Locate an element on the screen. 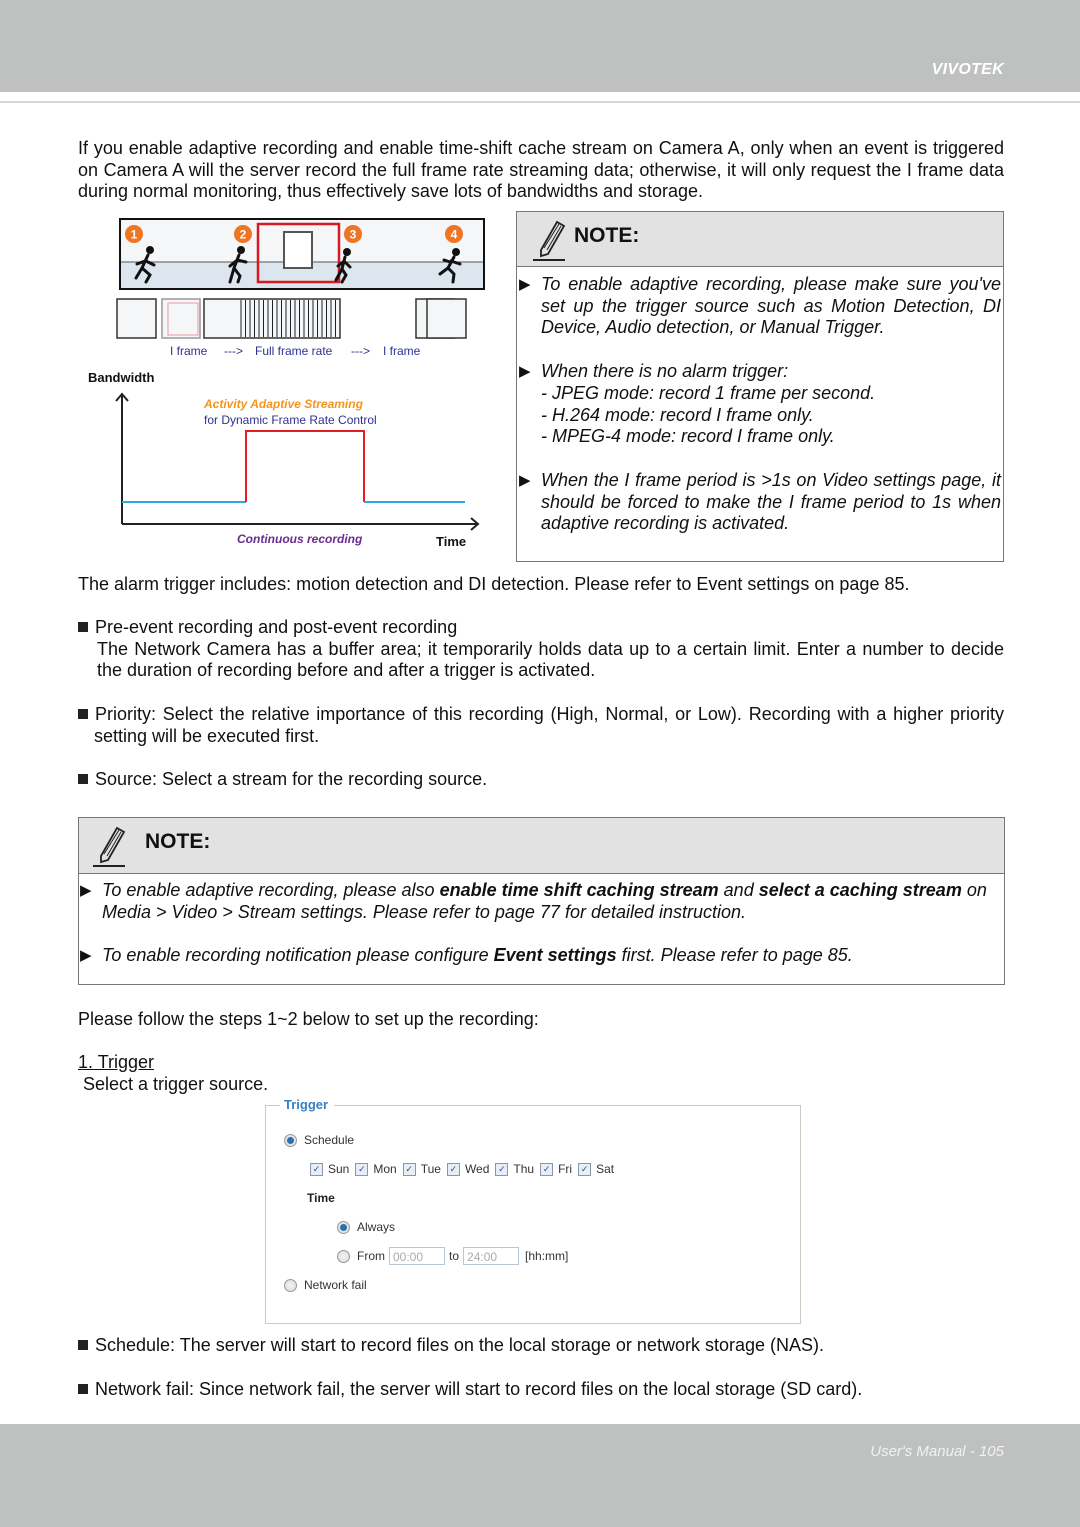  step-1-title: 1. Trigger is located at coordinates (116, 1062).